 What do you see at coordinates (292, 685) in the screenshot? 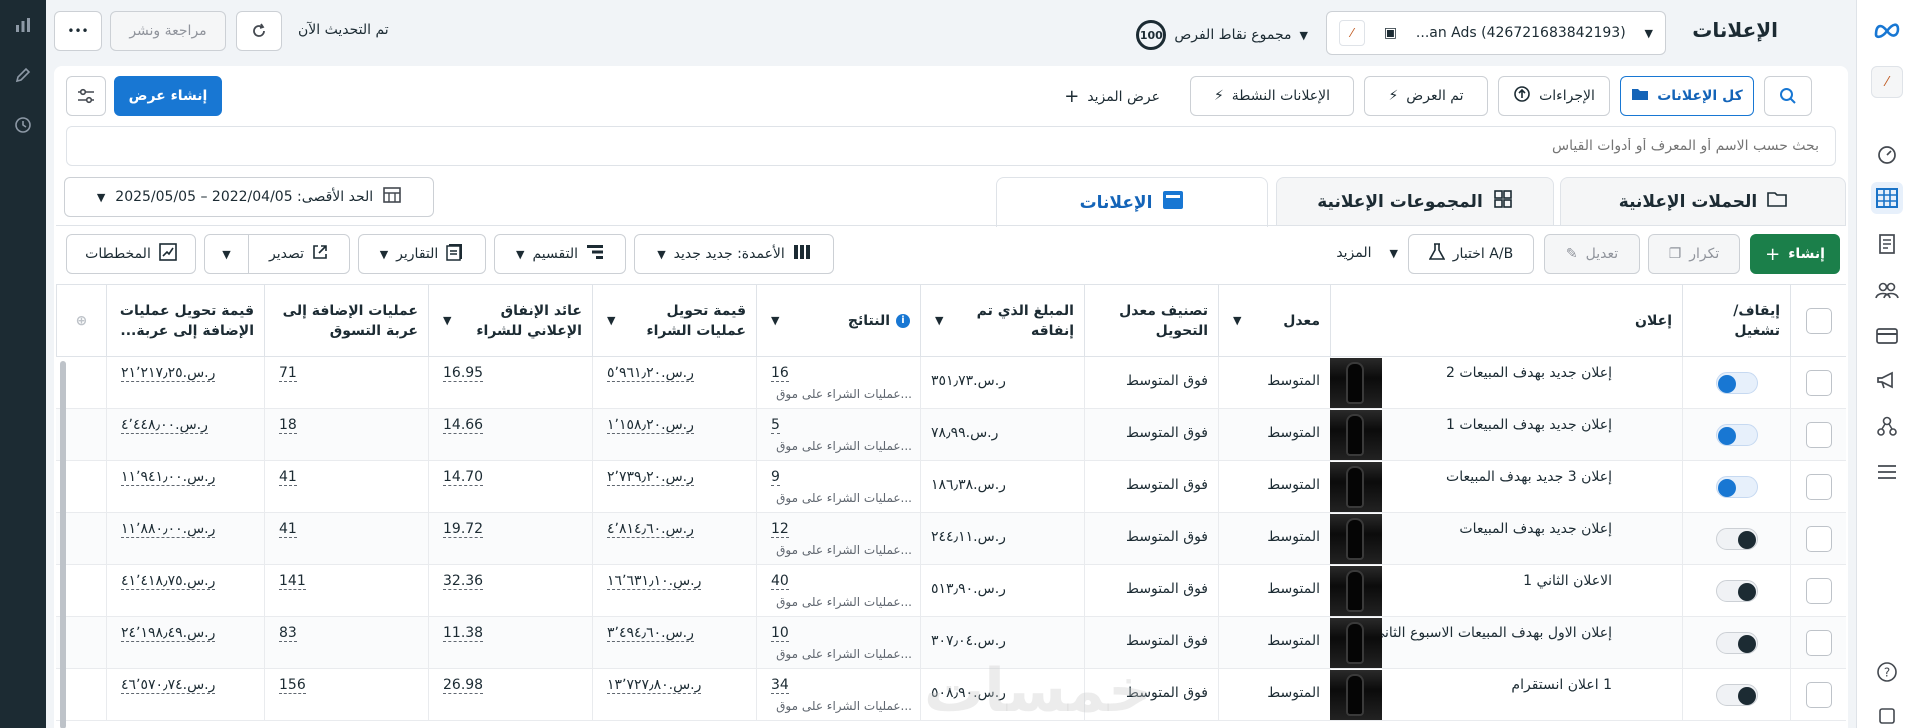
I see `add-to-cart-value: 156` at bounding box center [292, 685].